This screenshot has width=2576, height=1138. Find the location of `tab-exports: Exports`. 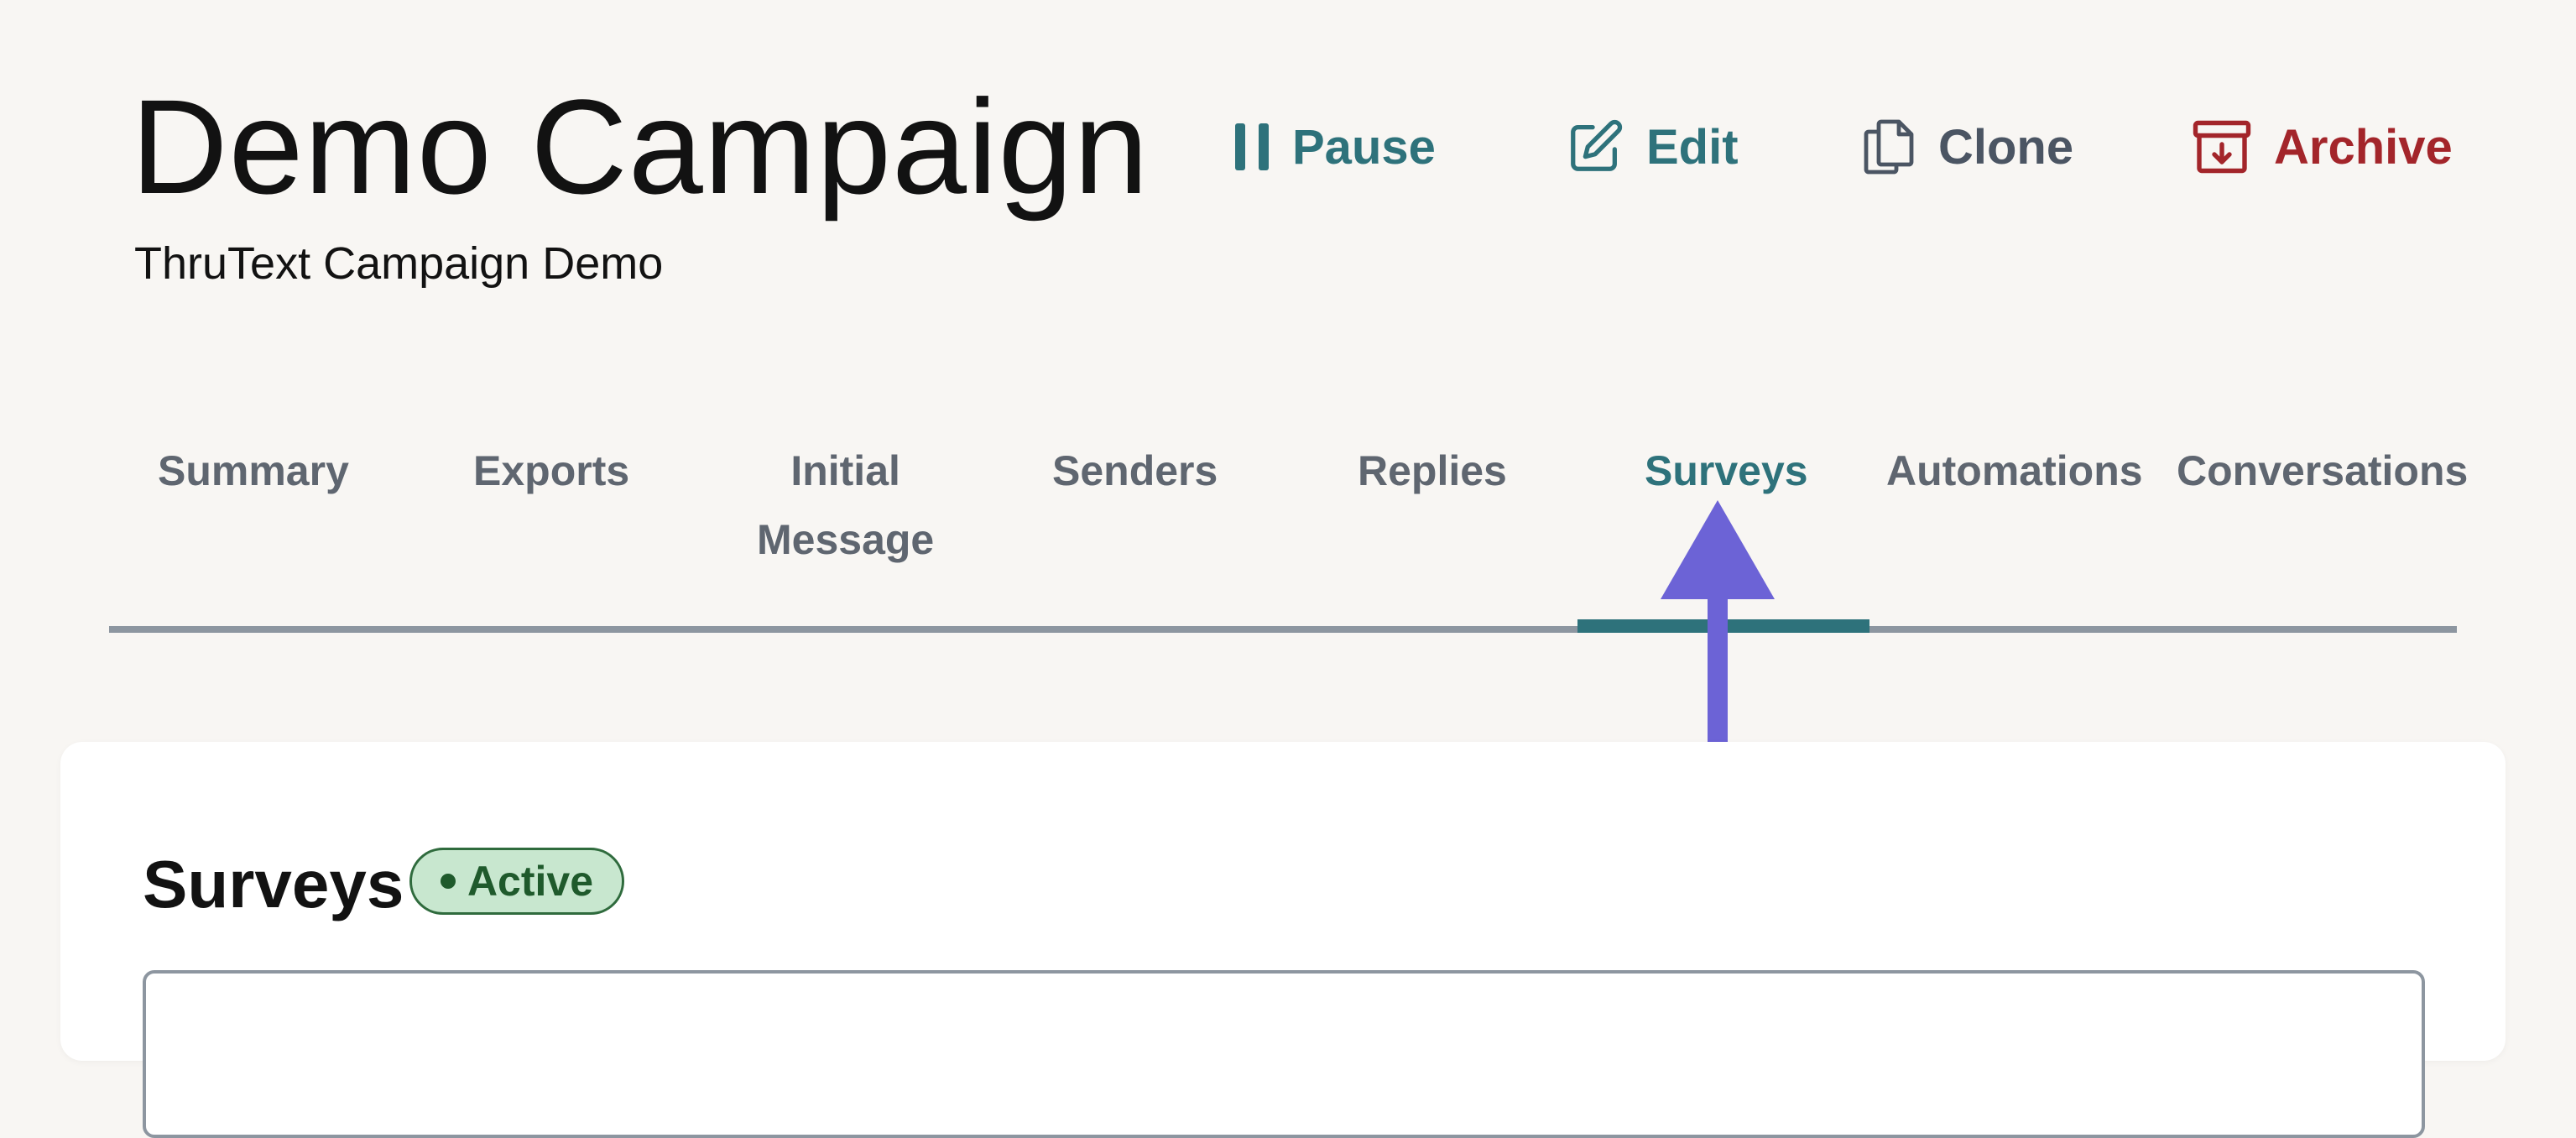

tab-exports: Exports is located at coordinates (551, 470).